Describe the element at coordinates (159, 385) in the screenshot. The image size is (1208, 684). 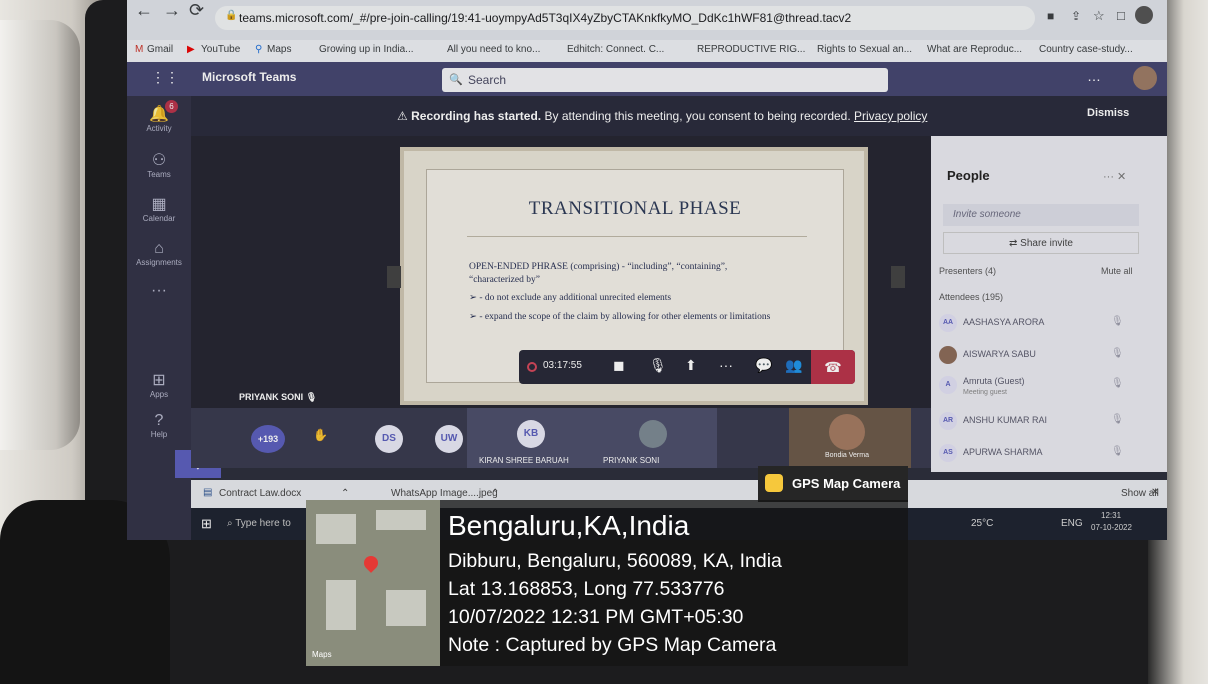
I see `rail-apps: ⊞ Apps` at that location.